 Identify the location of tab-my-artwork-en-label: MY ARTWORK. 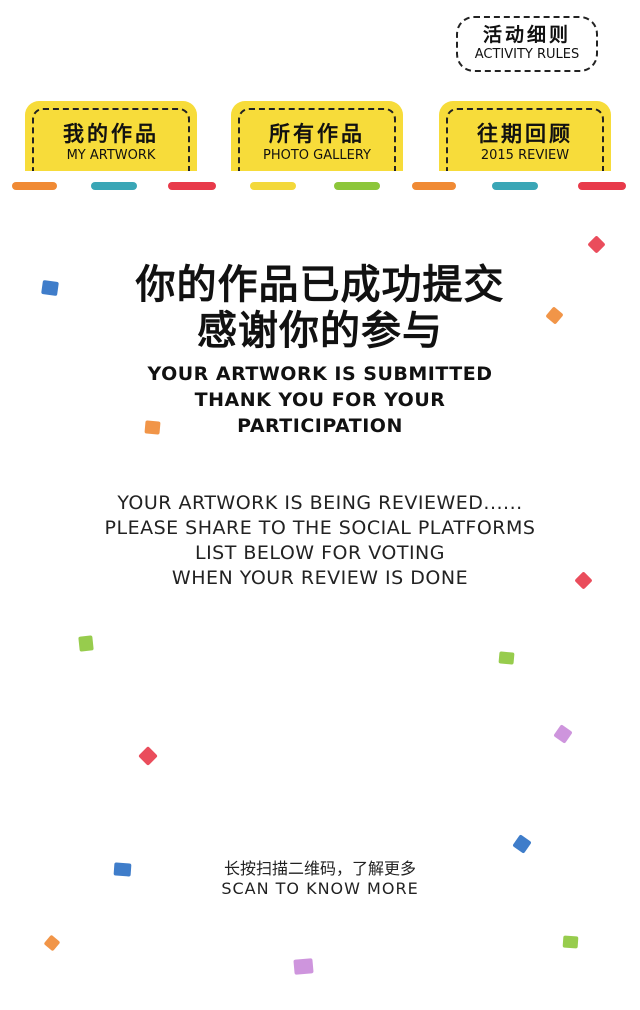
(111, 155).